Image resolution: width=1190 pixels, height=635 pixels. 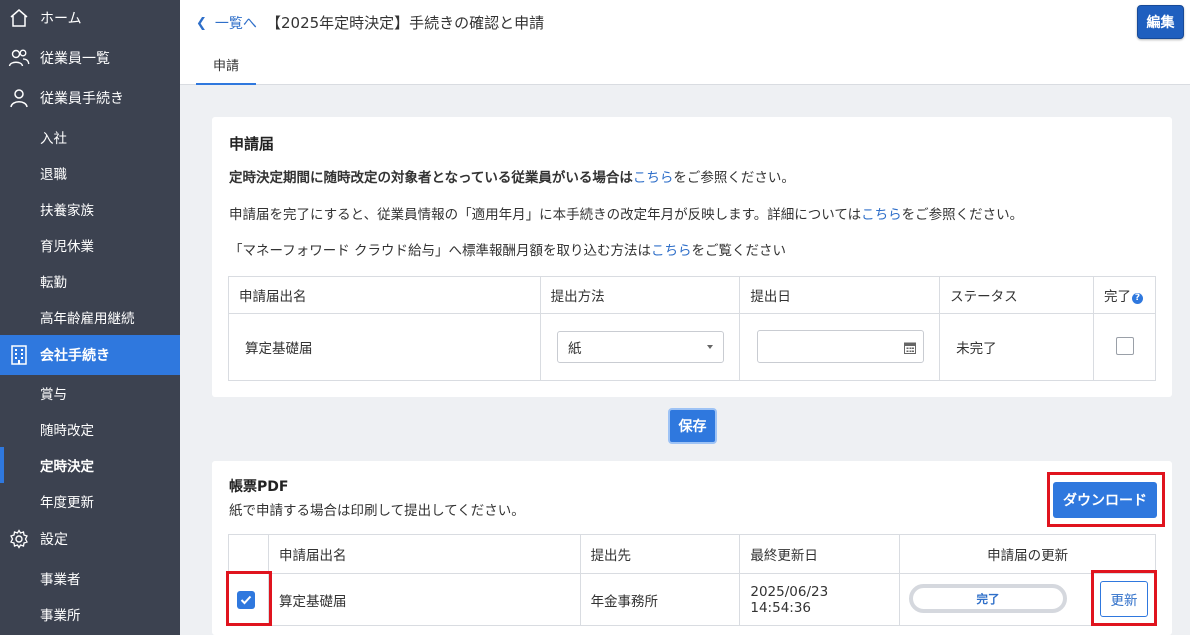 I want to click on note-text: をご覧ください, so click(x=738, y=251).